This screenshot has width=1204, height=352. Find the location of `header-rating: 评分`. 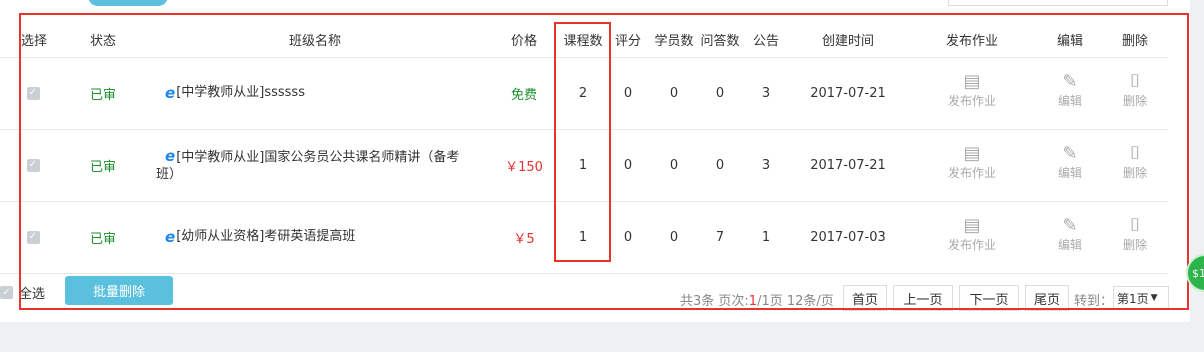

header-rating: 评分 is located at coordinates (627, 41).